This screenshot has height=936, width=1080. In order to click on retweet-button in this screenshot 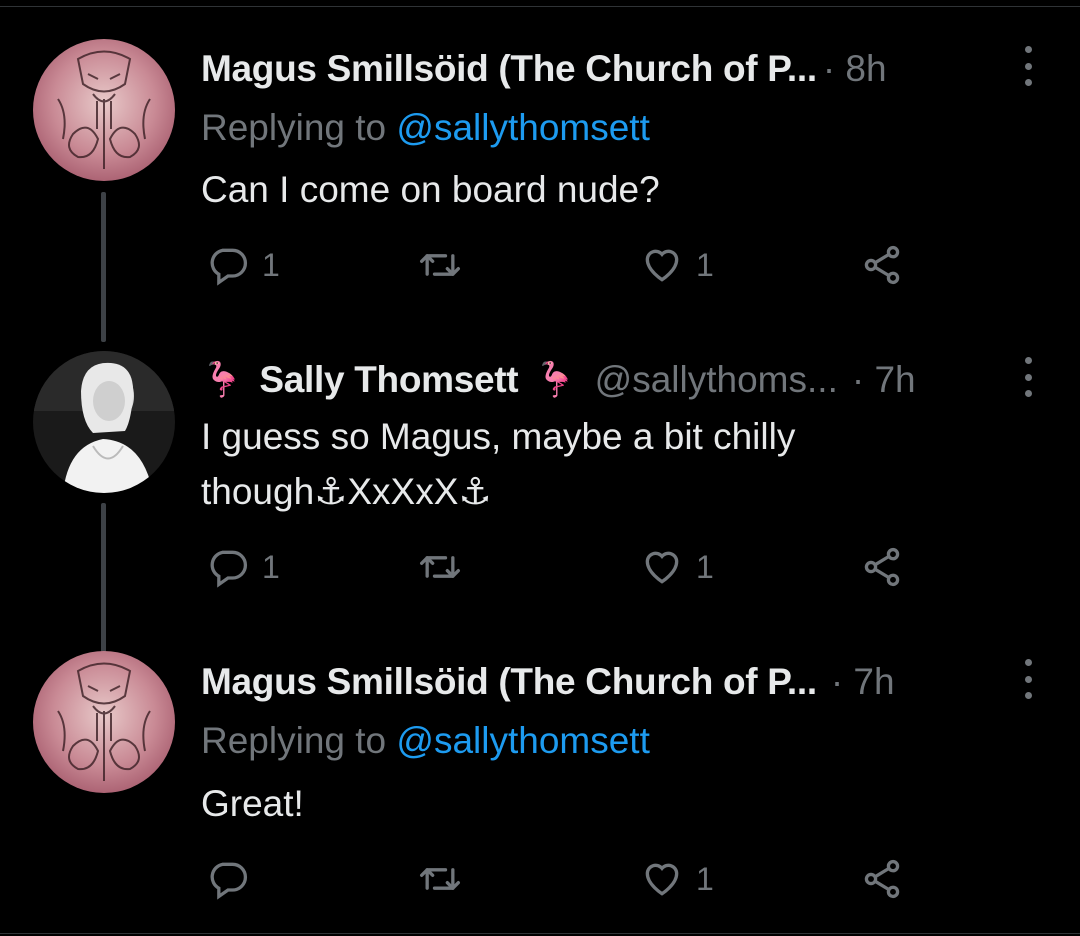, I will do `click(446, 879)`.